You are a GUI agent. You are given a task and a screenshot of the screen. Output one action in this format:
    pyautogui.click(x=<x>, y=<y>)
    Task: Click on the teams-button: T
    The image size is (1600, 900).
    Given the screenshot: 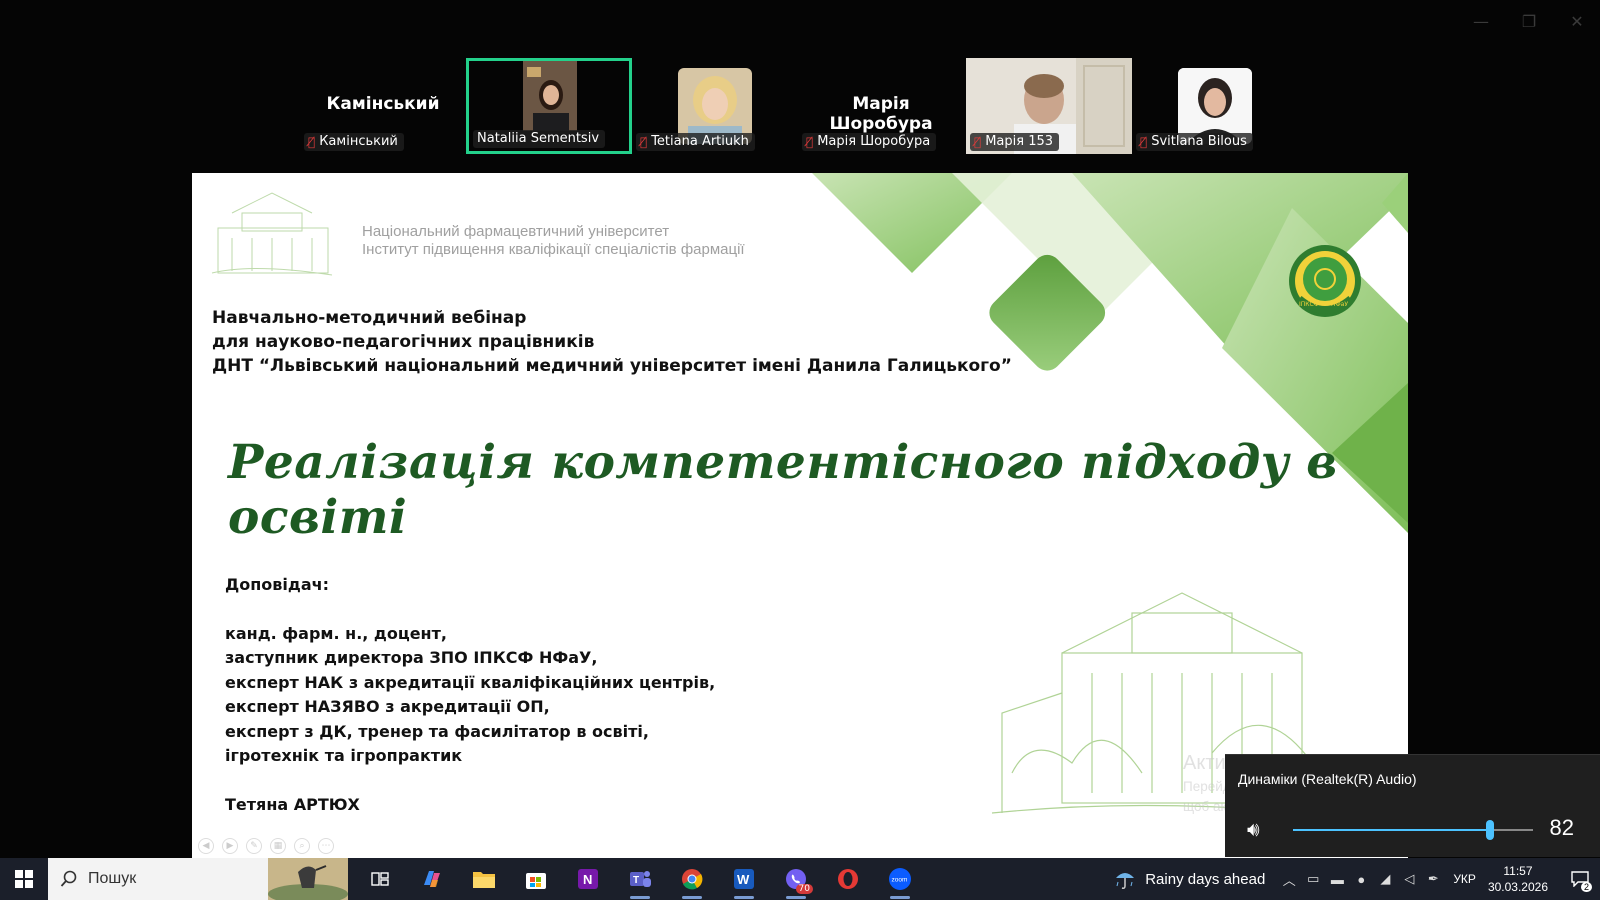 What is the action you would take?
    pyautogui.click(x=640, y=879)
    